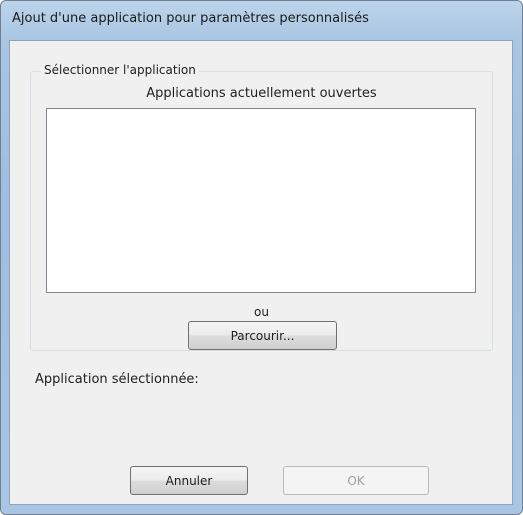  What do you see at coordinates (261, 312) in the screenshot?
I see `or-text: ou` at bounding box center [261, 312].